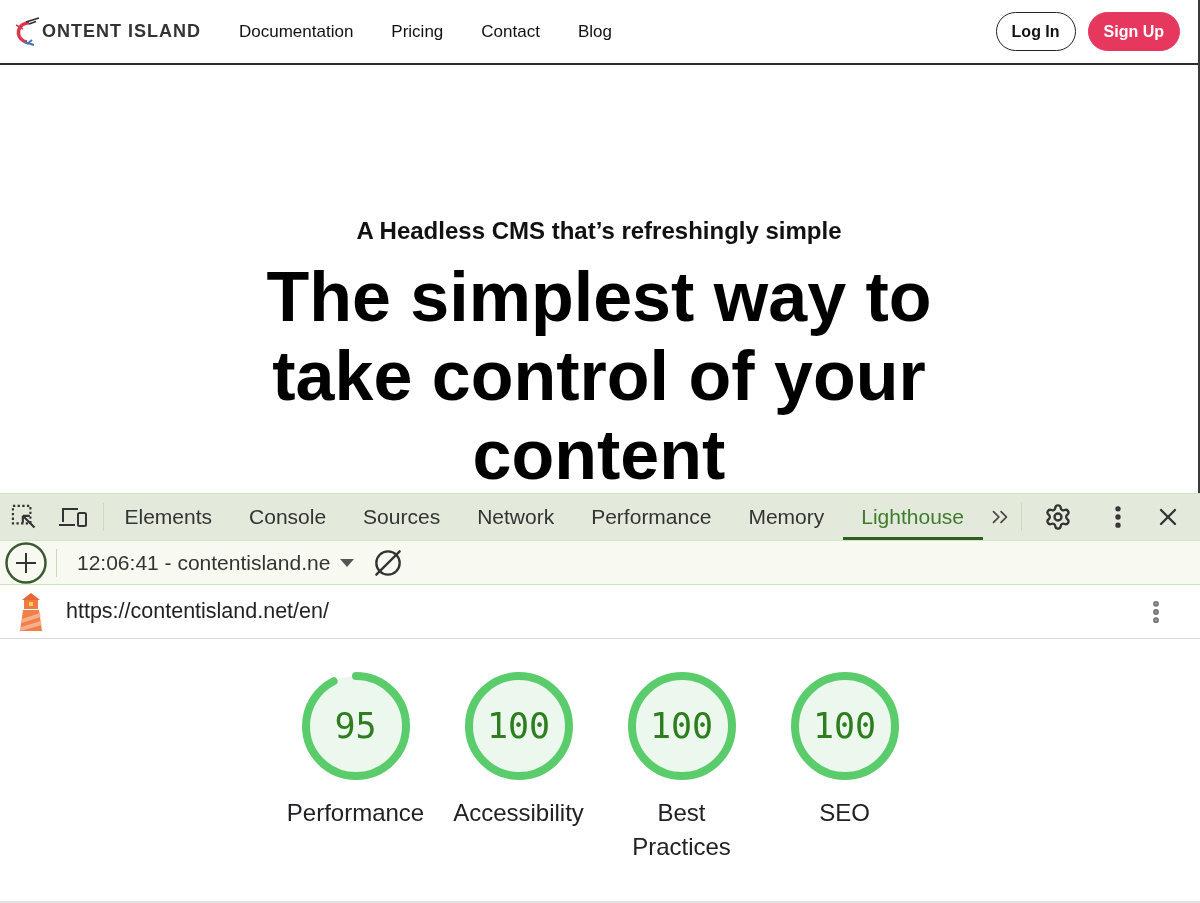 The image size is (1200, 903). Describe the element at coordinates (287, 517) in the screenshot. I see `devtools-tab: Console` at that location.